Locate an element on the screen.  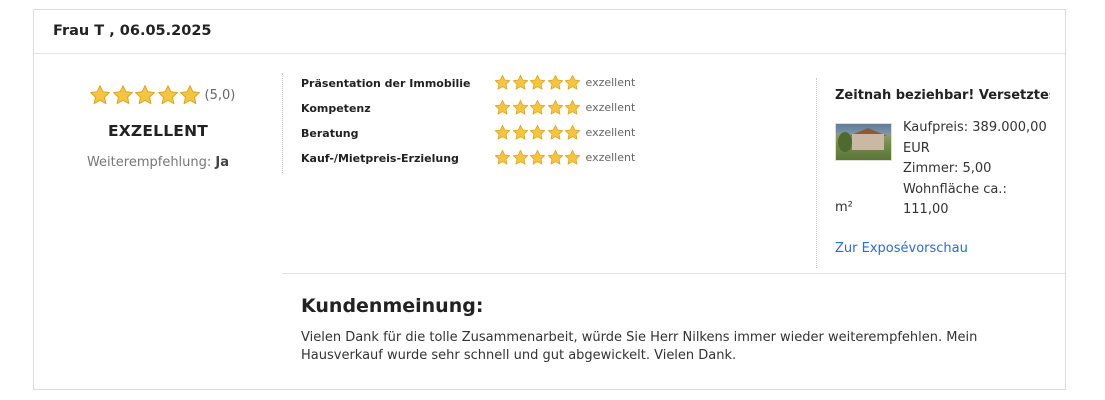
overall-rating-label: EXZELLENT is located at coordinates (158, 131).